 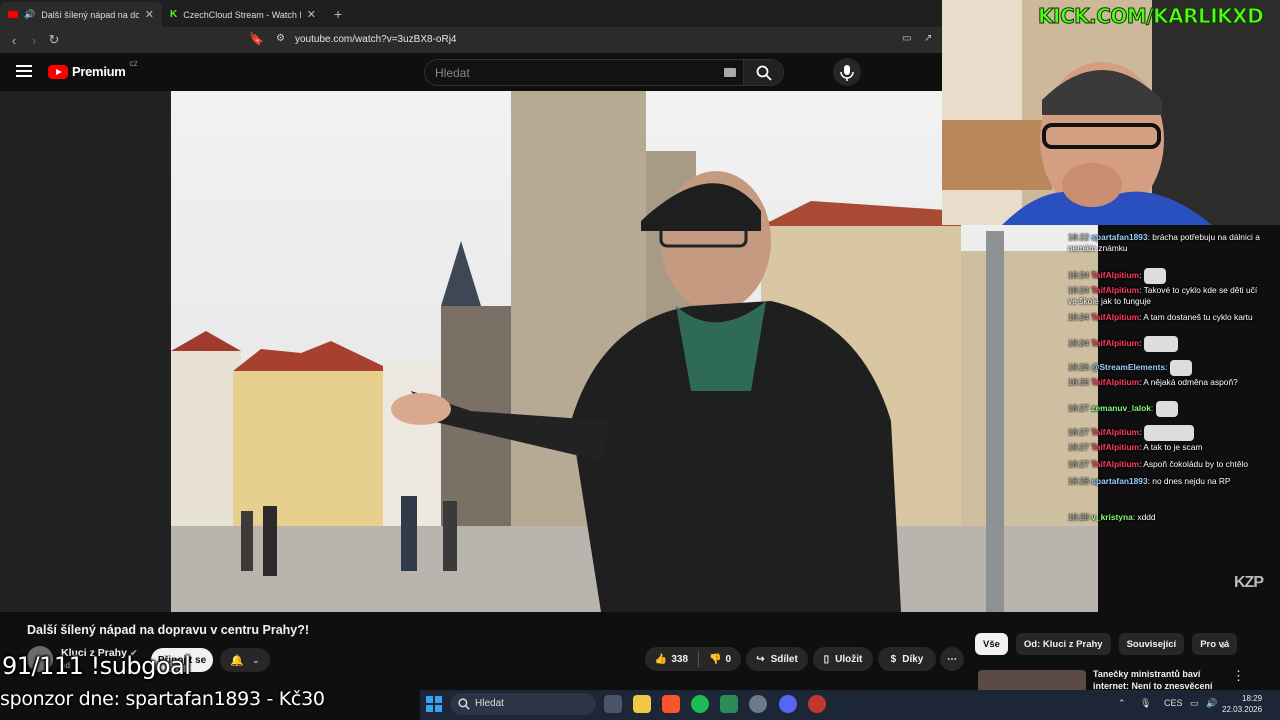 What do you see at coordinates (893, 659) in the screenshot?
I see `thanks-icon: $` at bounding box center [893, 659].